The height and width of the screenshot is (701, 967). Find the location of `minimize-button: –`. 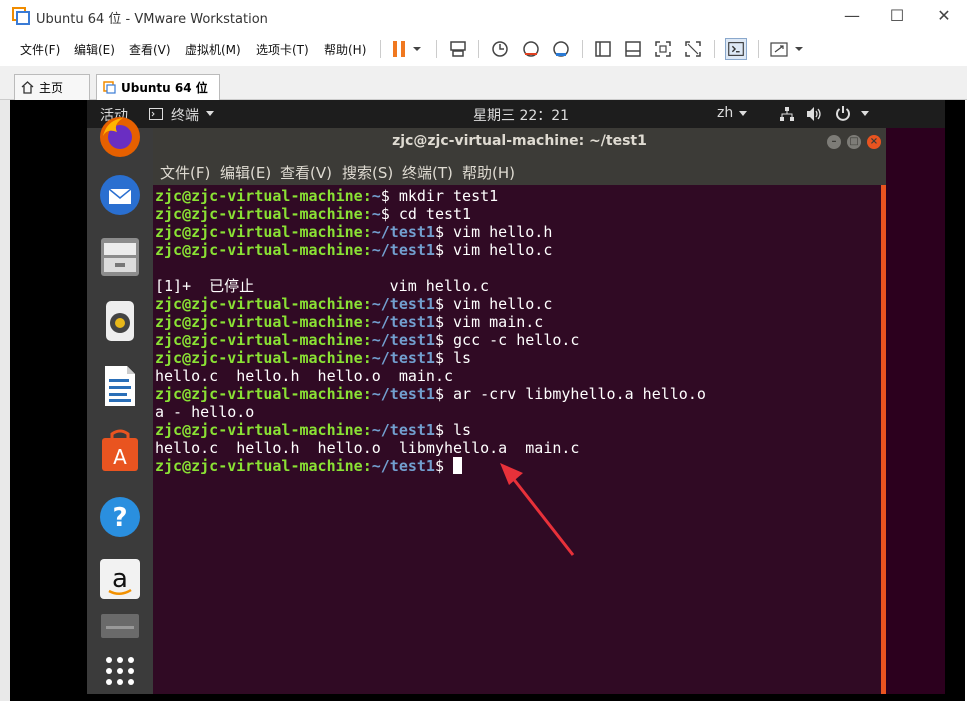

minimize-button: – is located at coordinates (834, 142).